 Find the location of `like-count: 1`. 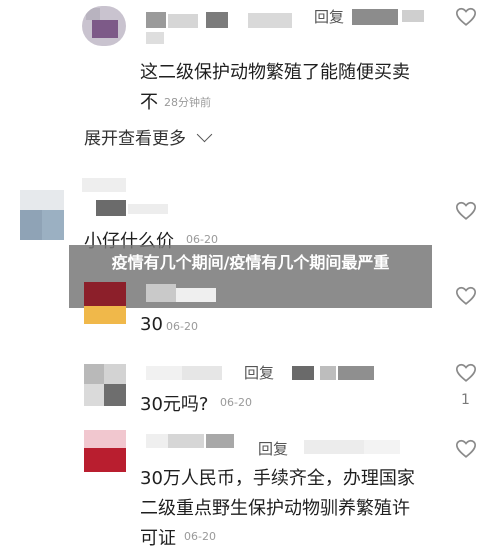

like-count: 1 is located at coordinates (465, 400).